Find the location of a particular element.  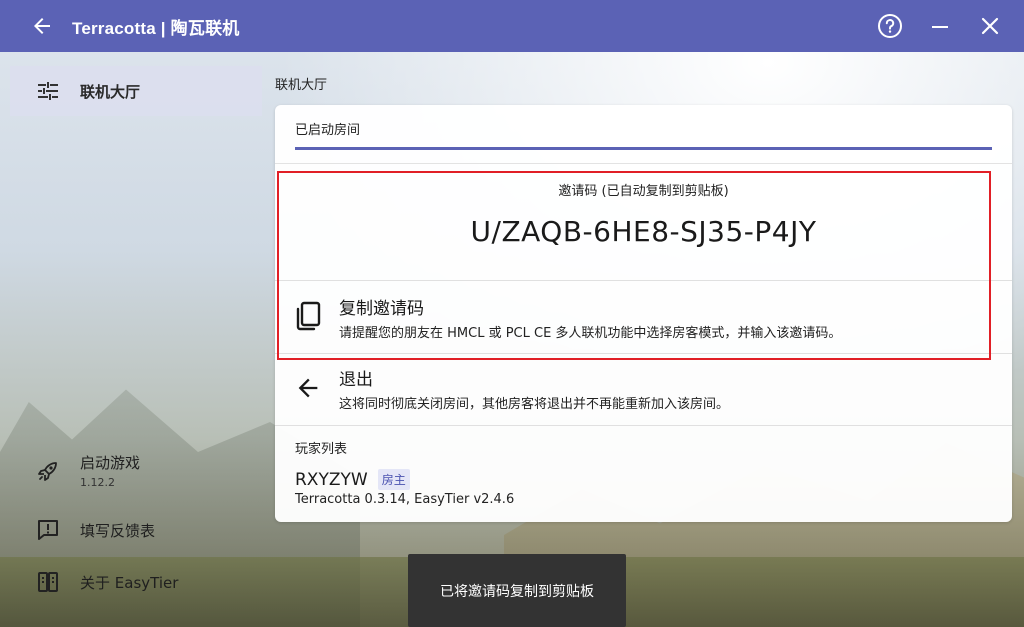

exit-room-button: 退出 这将同时彻底关闭房间，其他房客将退出并不再能重新加入该房间。 is located at coordinates (643, 388).